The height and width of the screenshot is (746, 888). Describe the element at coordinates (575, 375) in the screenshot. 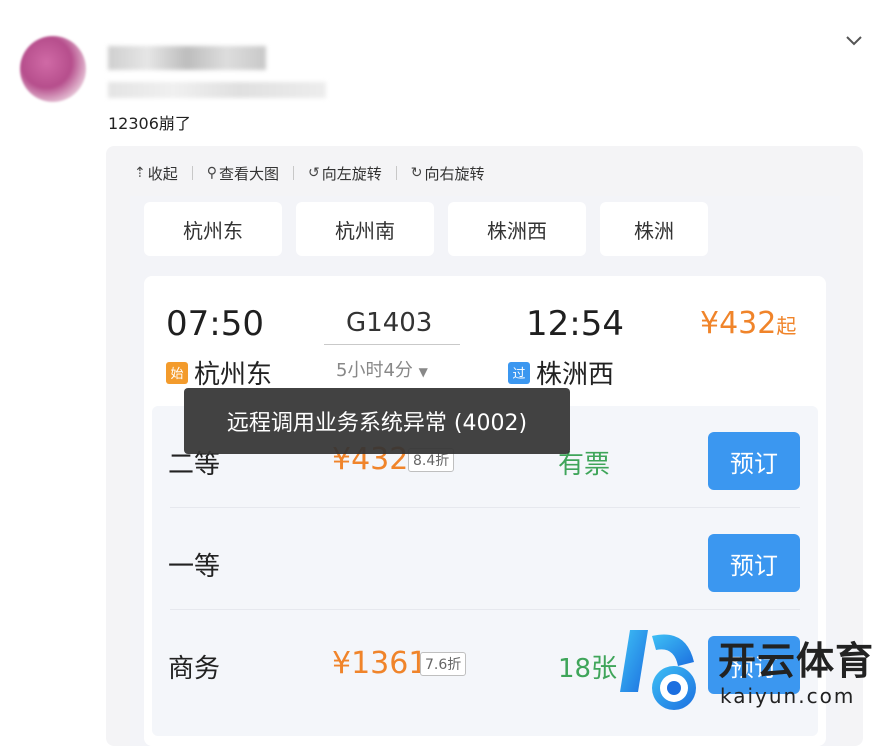

I see `arrival-station-name: 株洲西` at that location.